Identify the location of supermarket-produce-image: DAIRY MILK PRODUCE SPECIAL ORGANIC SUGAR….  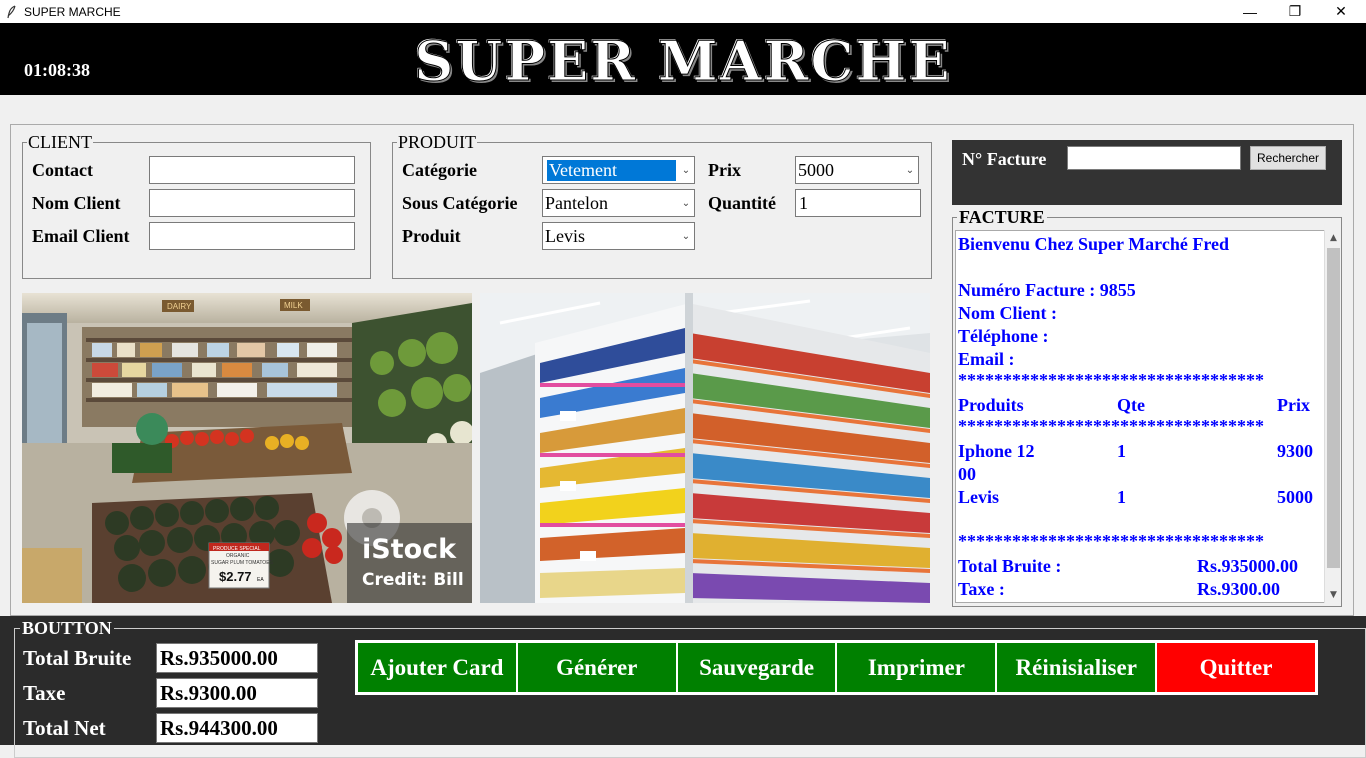
(247, 448).